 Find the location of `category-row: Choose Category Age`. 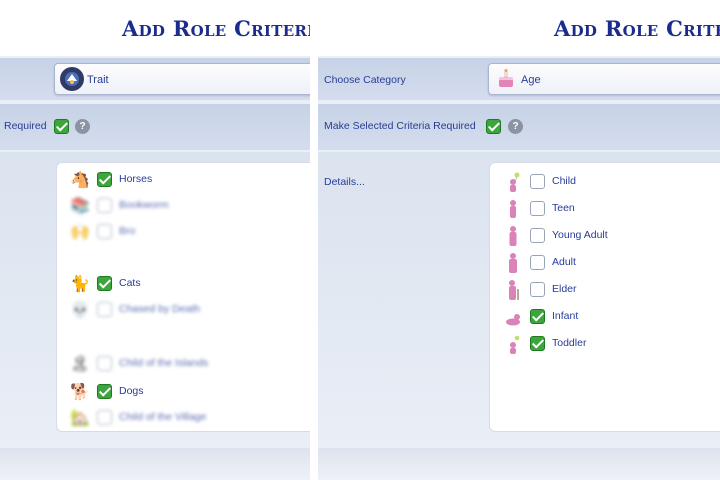

category-row: Choose Category Age is located at coordinates (519, 79).